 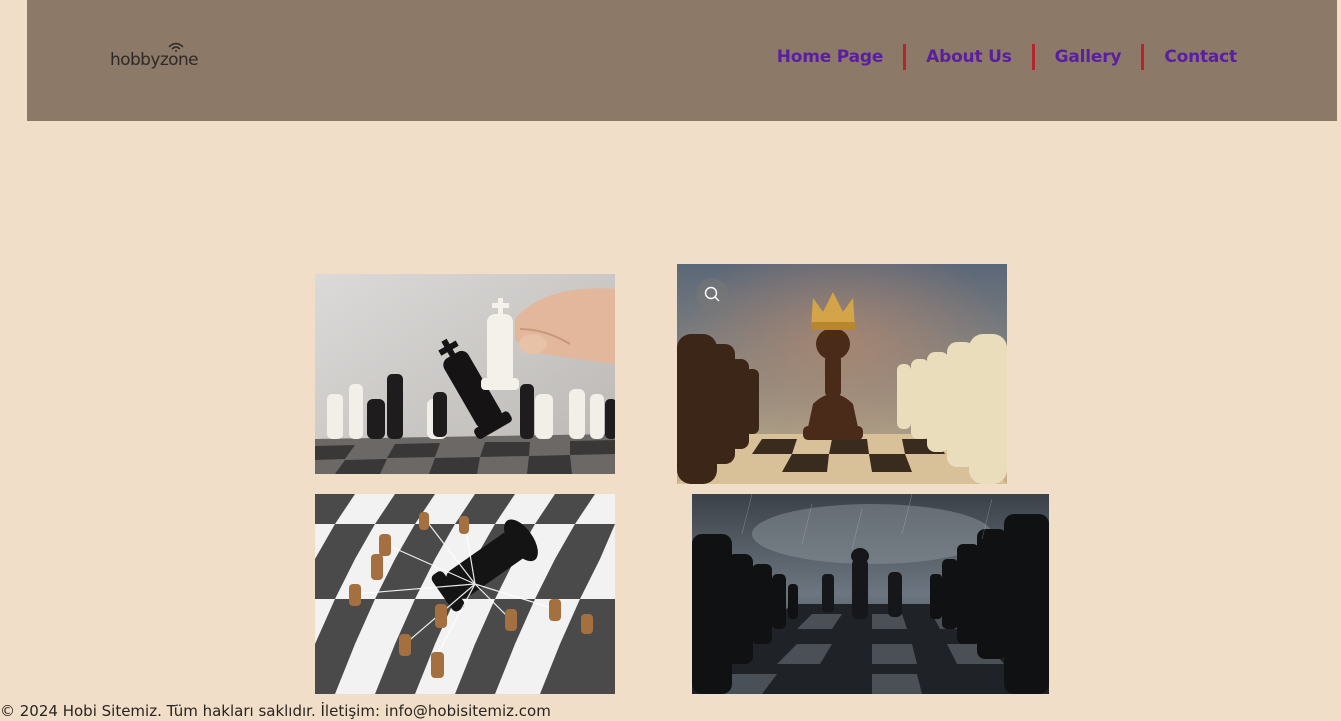 What do you see at coordinates (1200, 57) in the screenshot?
I see `nav-contact: Contact` at bounding box center [1200, 57].